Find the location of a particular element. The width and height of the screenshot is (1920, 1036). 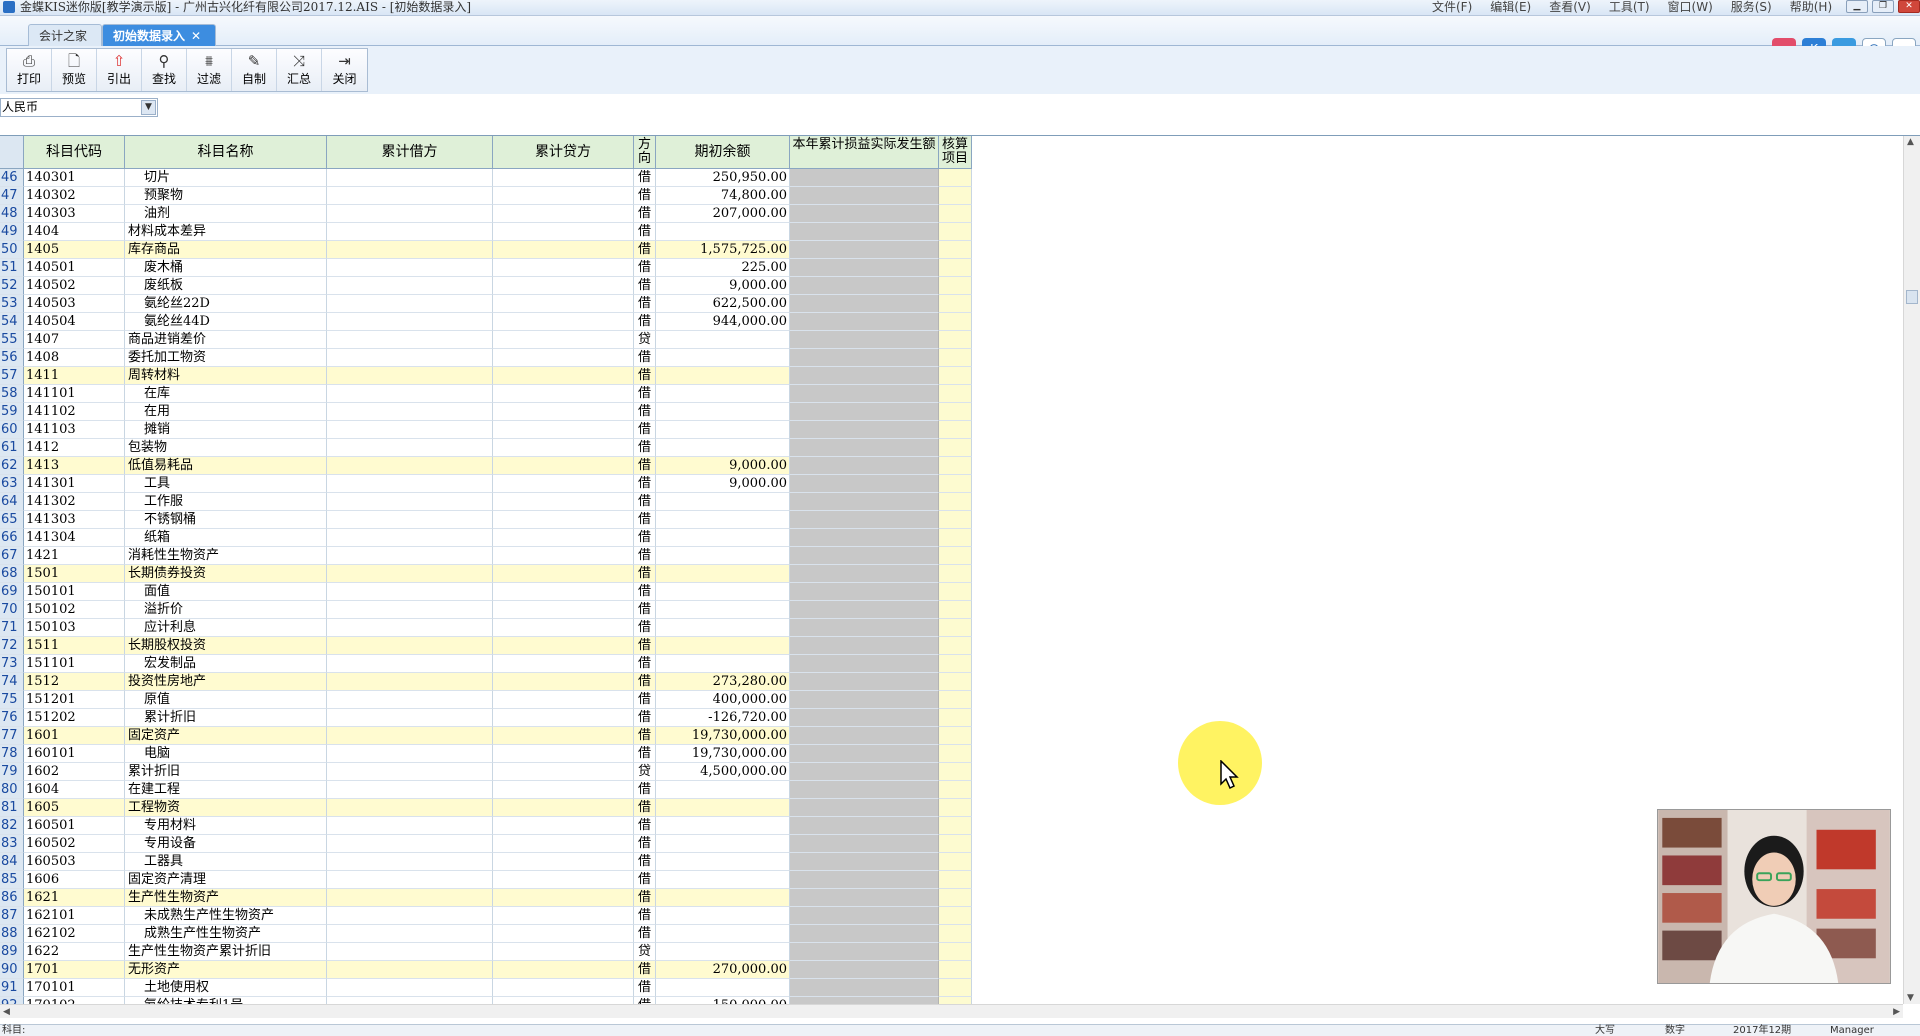

tab-initial-data-entry: 初始数据录入 ✕ is located at coordinates (159, 35).